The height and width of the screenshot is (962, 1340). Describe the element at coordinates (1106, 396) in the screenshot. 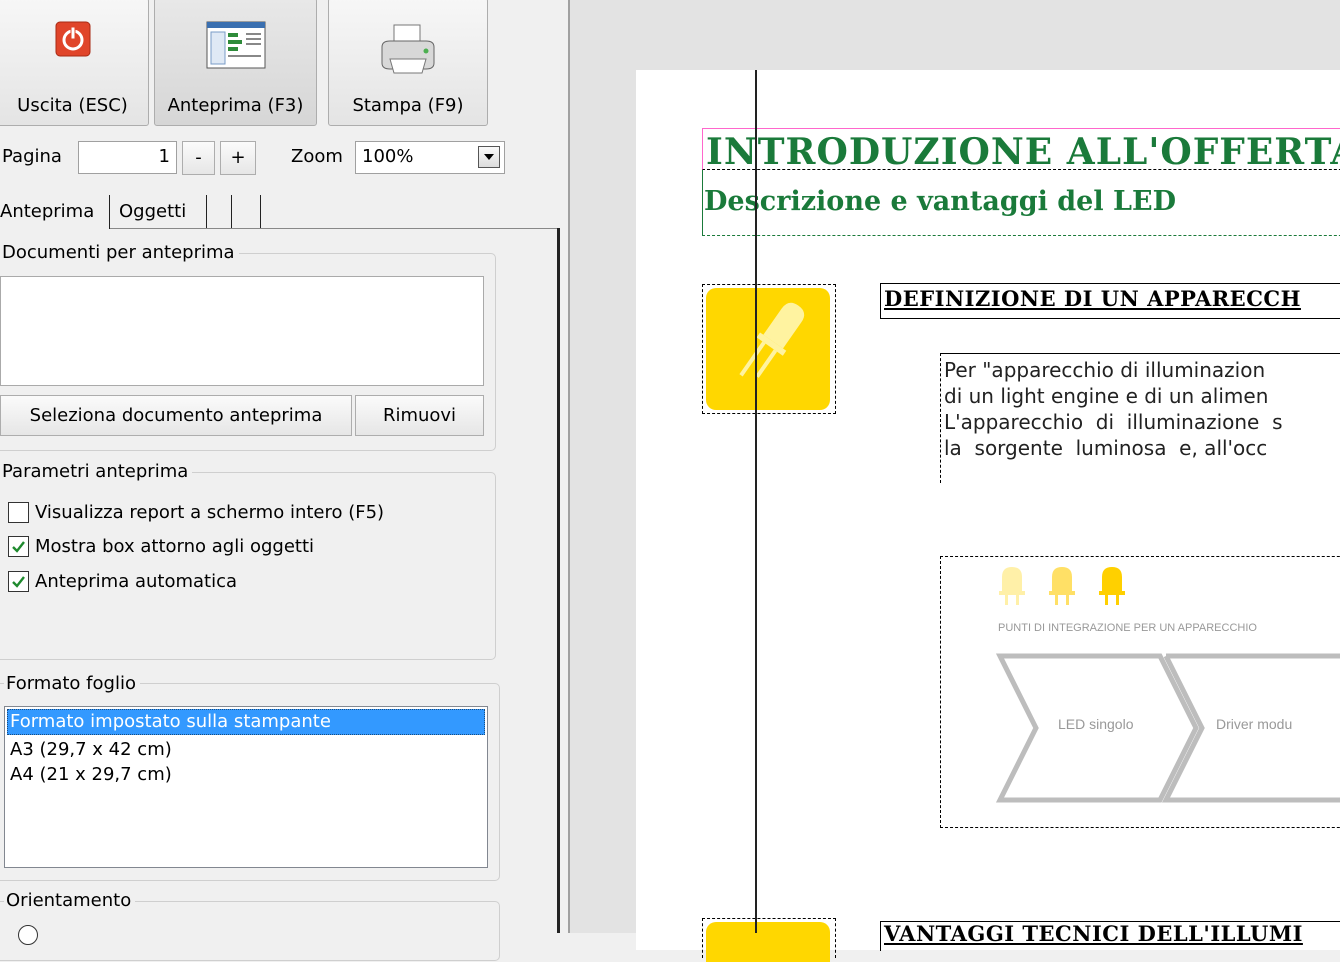

I see `body-line: di un light engine e di un alimen` at that location.